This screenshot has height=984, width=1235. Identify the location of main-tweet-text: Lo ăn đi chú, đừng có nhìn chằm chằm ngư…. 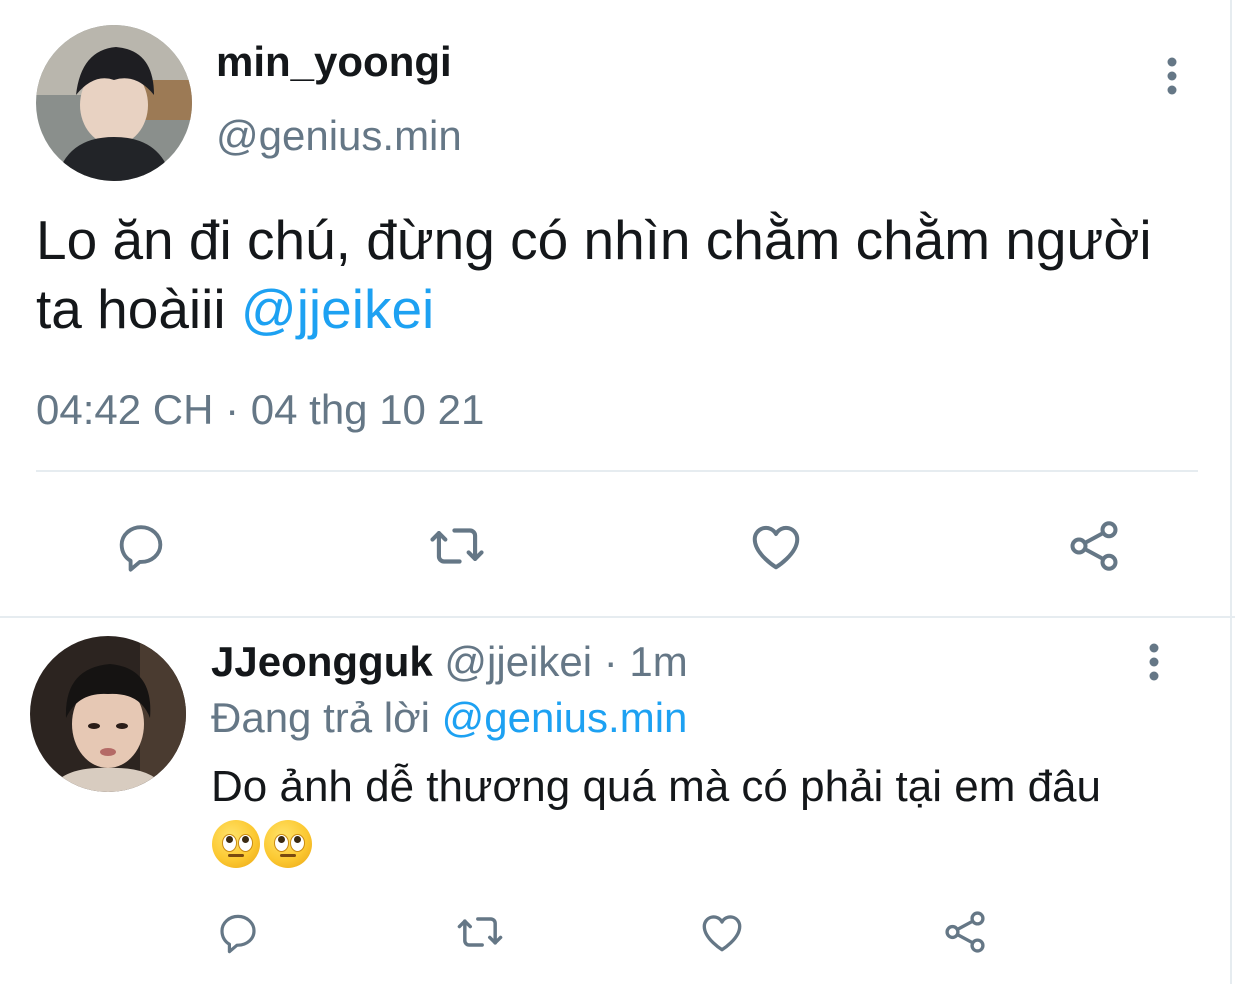
(596, 275).